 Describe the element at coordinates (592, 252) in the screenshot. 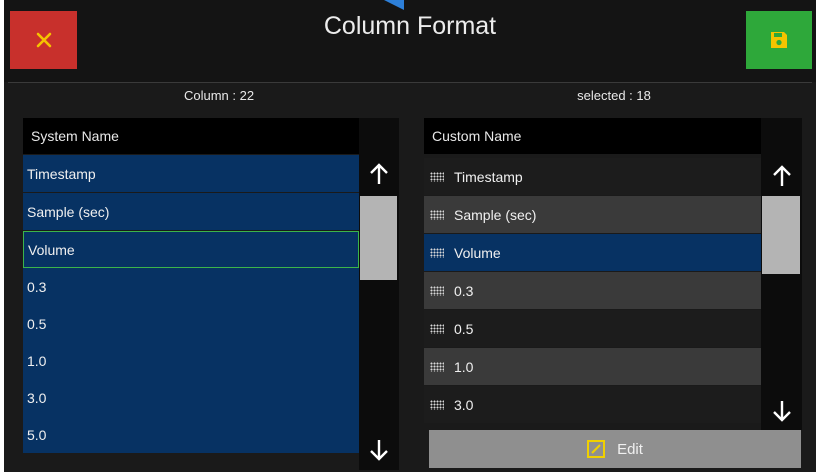

I see `custom-list-item: Volume` at that location.